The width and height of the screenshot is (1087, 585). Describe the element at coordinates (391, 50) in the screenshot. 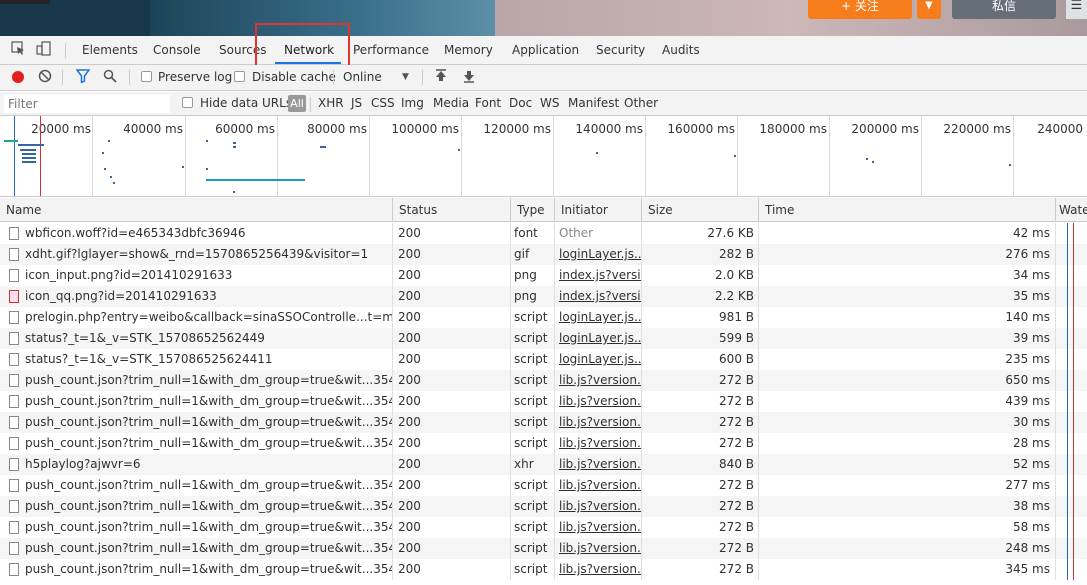

I see `tab-performance: Performance` at that location.